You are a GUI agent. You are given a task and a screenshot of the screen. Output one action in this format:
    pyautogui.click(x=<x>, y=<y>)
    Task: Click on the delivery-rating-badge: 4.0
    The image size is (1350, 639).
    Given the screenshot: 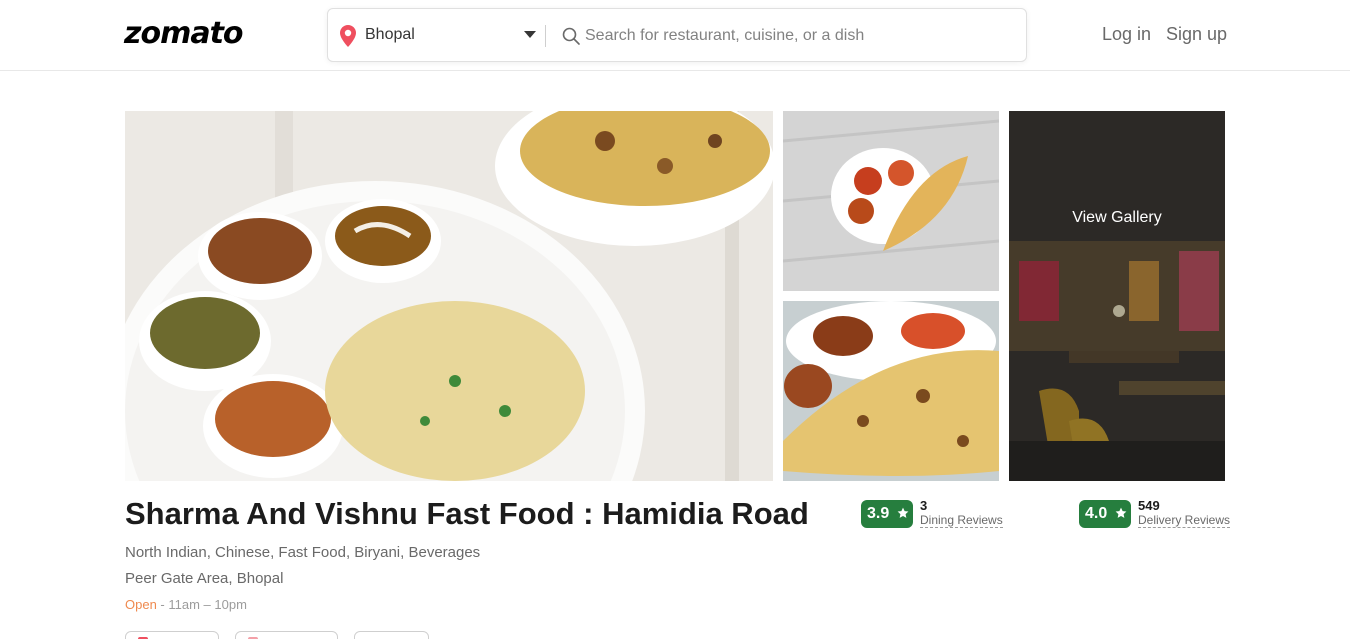 What is the action you would take?
    pyautogui.click(x=1105, y=514)
    